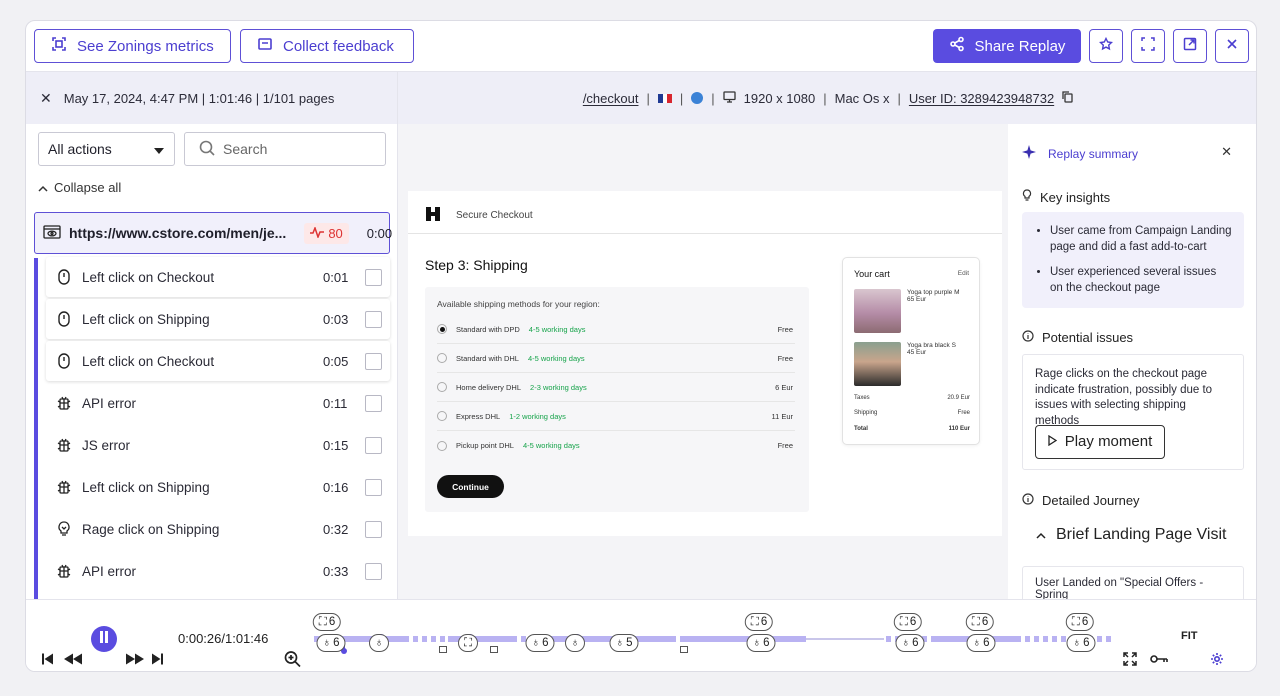 This screenshot has height=696, width=1280. What do you see at coordinates (292, 659) in the screenshot?
I see `zoom-in-icon` at bounding box center [292, 659].